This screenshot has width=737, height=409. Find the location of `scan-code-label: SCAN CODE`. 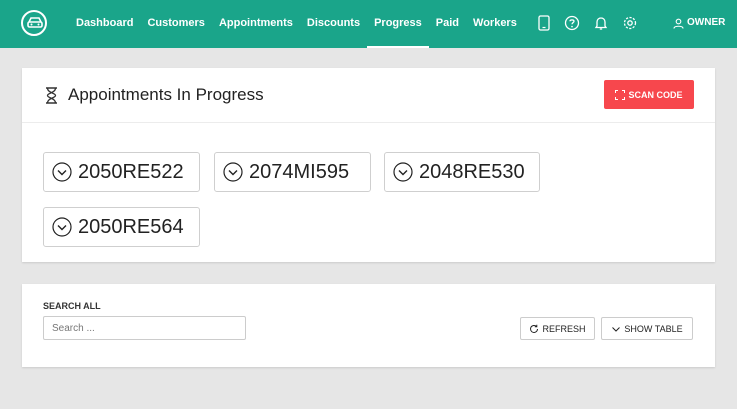

scan-code-label: SCAN CODE is located at coordinates (655, 94).